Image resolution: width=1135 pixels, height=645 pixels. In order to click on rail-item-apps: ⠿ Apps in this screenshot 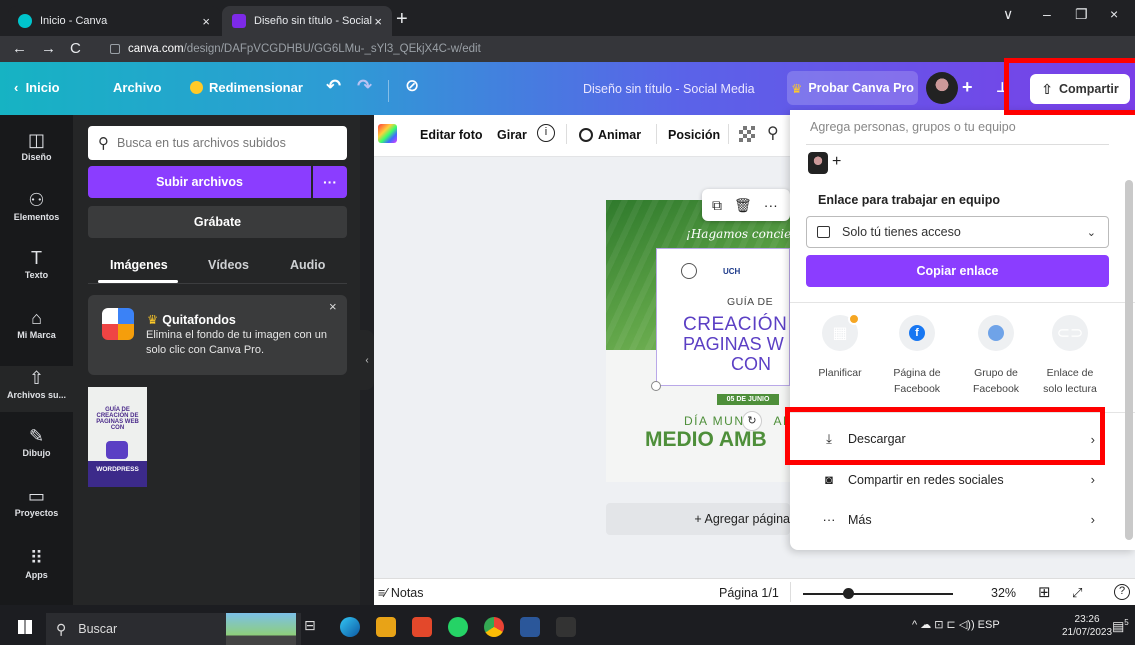, I will do `click(36, 564)`.